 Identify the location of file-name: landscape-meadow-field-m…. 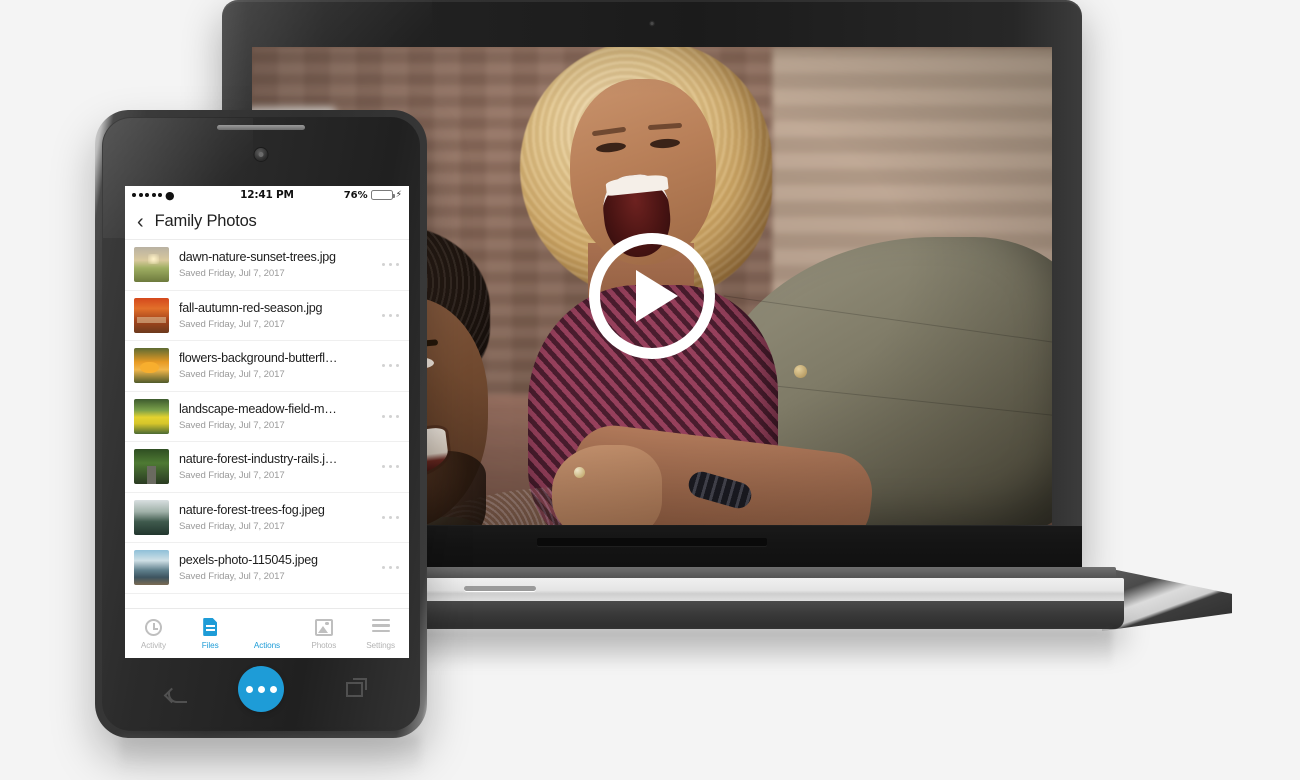
(258, 408).